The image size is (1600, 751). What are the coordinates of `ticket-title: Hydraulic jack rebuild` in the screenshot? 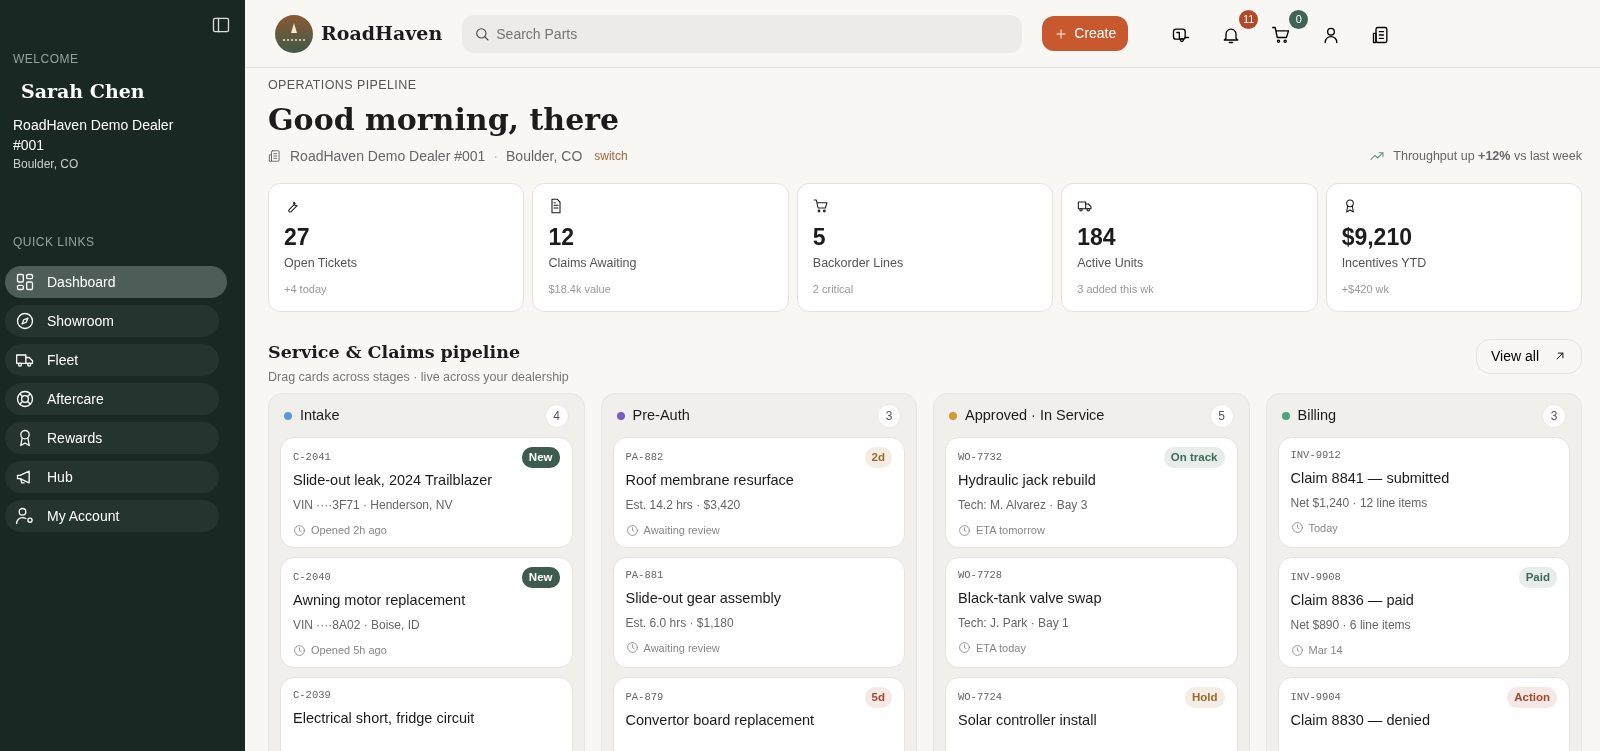 It's located at (1027, 480).